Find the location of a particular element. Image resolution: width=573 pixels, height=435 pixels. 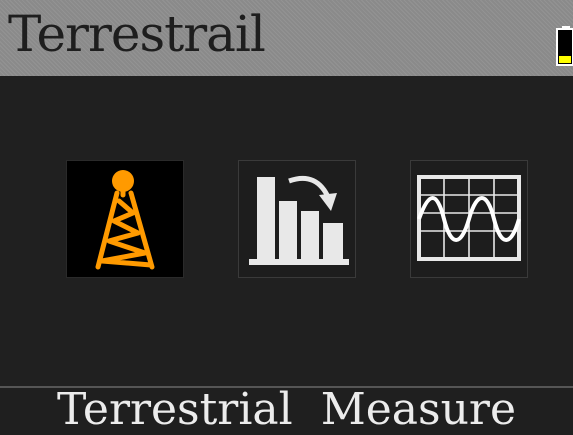

status-bar: Terrestrial Measure is located at coordinates (286, 409).